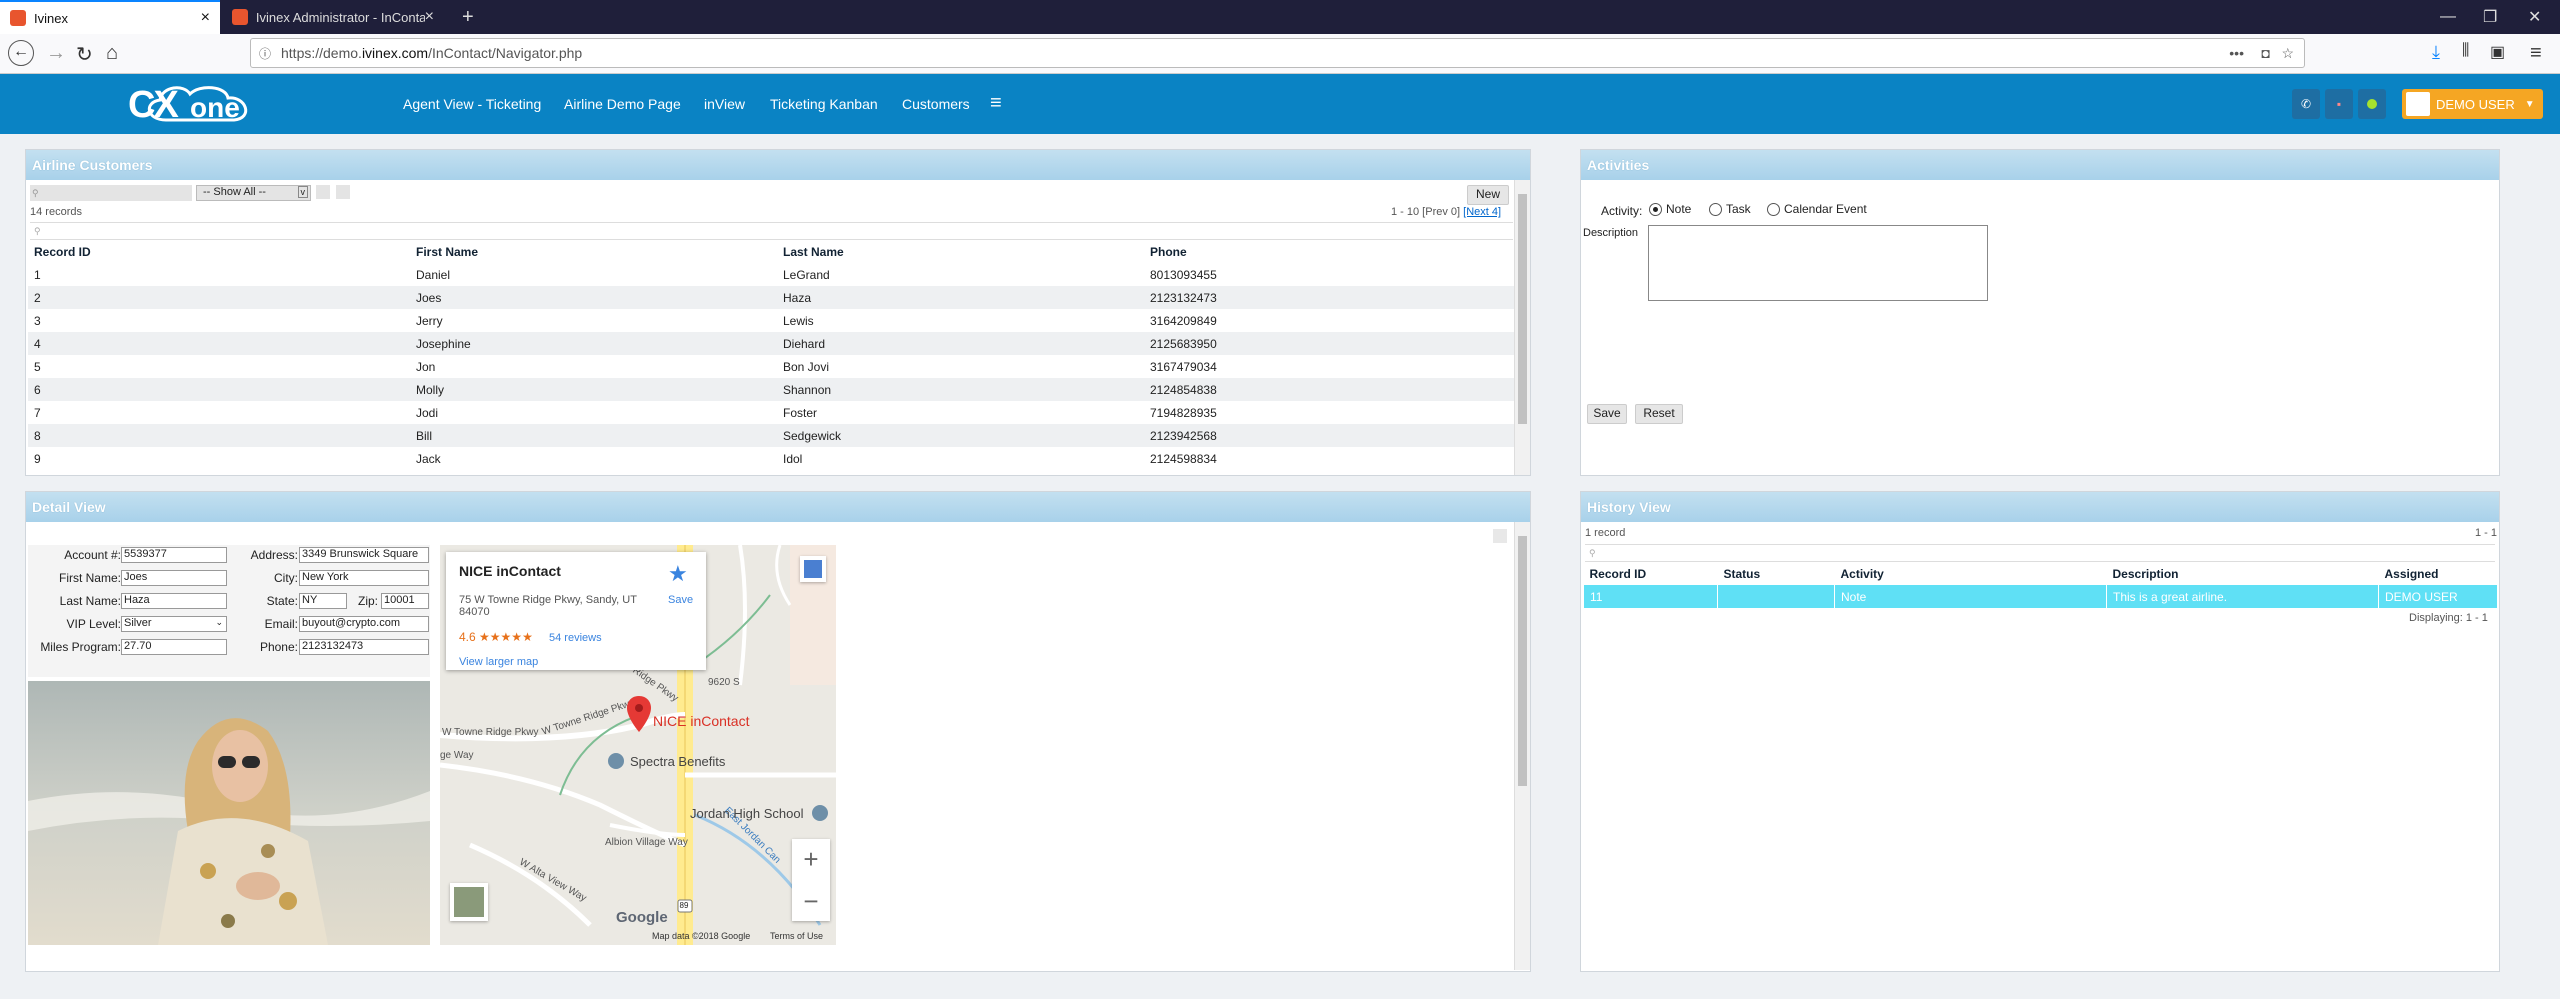  I want to click on column-header-assigned: Assigned, so click(2438, 573).